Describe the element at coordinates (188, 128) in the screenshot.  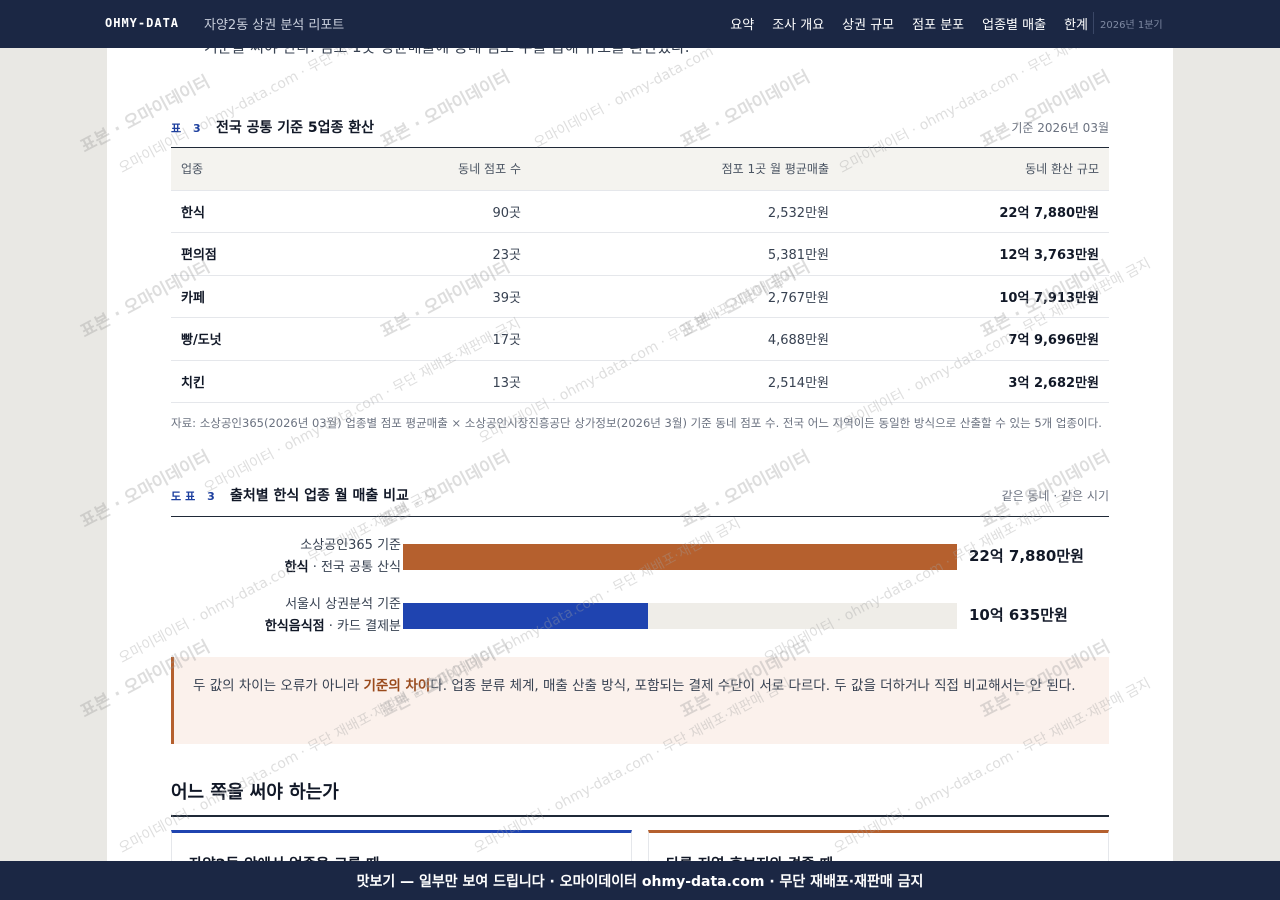
I see `table-number: 표 3` at that location.